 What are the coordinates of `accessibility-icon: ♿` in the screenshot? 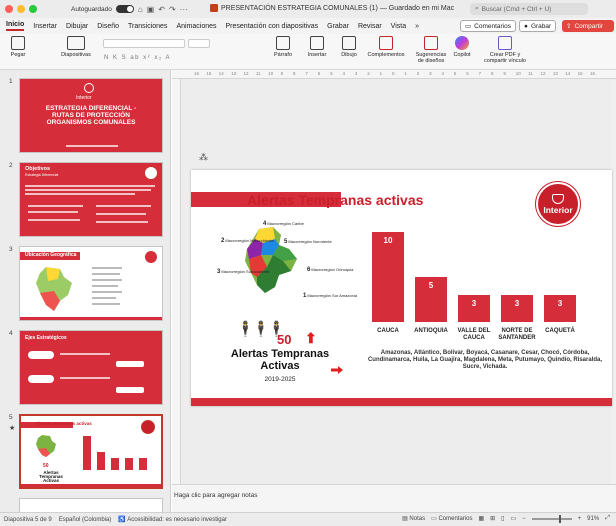 It's located at (123, 520).